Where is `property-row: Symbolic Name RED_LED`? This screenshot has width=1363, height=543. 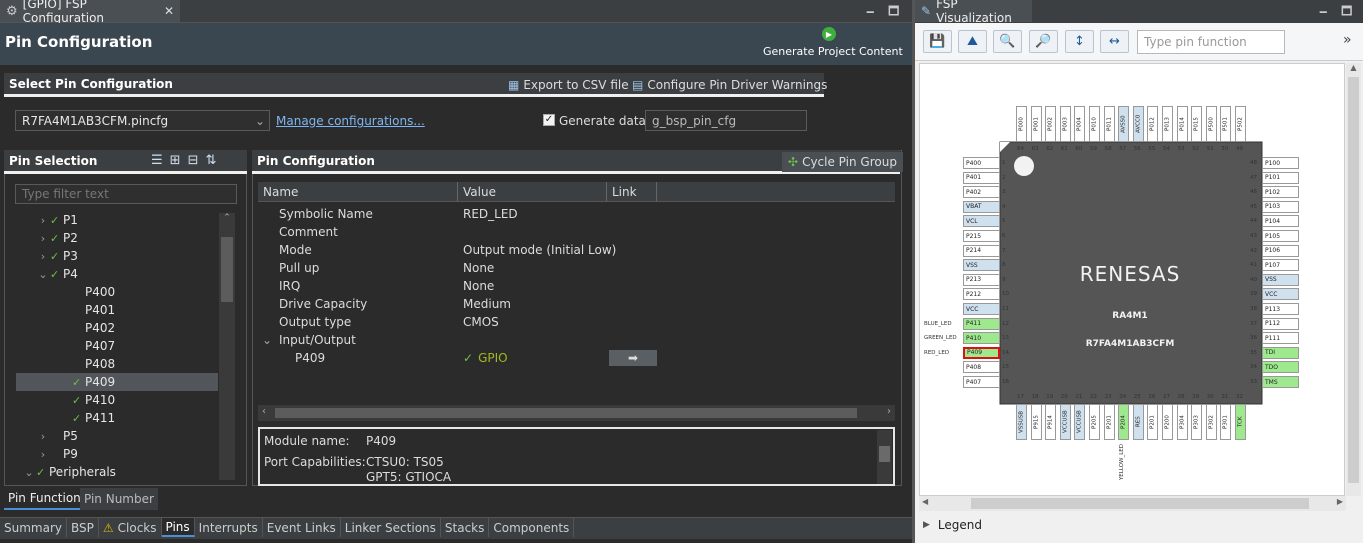 property-row: Symbolic Name RED_LED is located at coordinates (576, 214).